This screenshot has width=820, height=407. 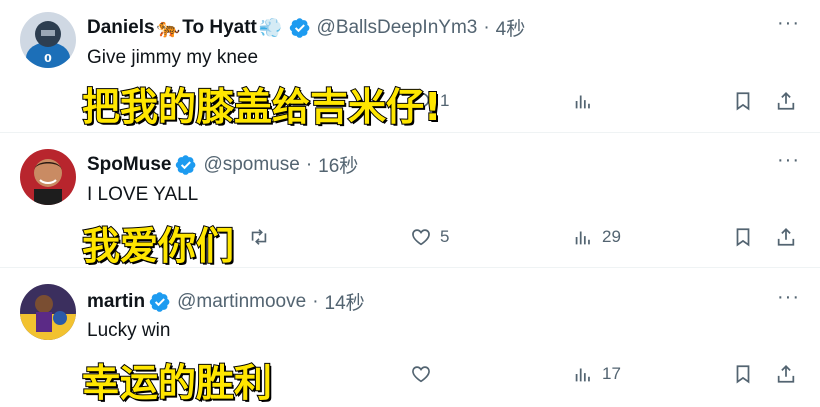 What do you see at coordinates (596, 374) in the screenshot?
I see `views-button: 17` at bounding box center [596, 374].